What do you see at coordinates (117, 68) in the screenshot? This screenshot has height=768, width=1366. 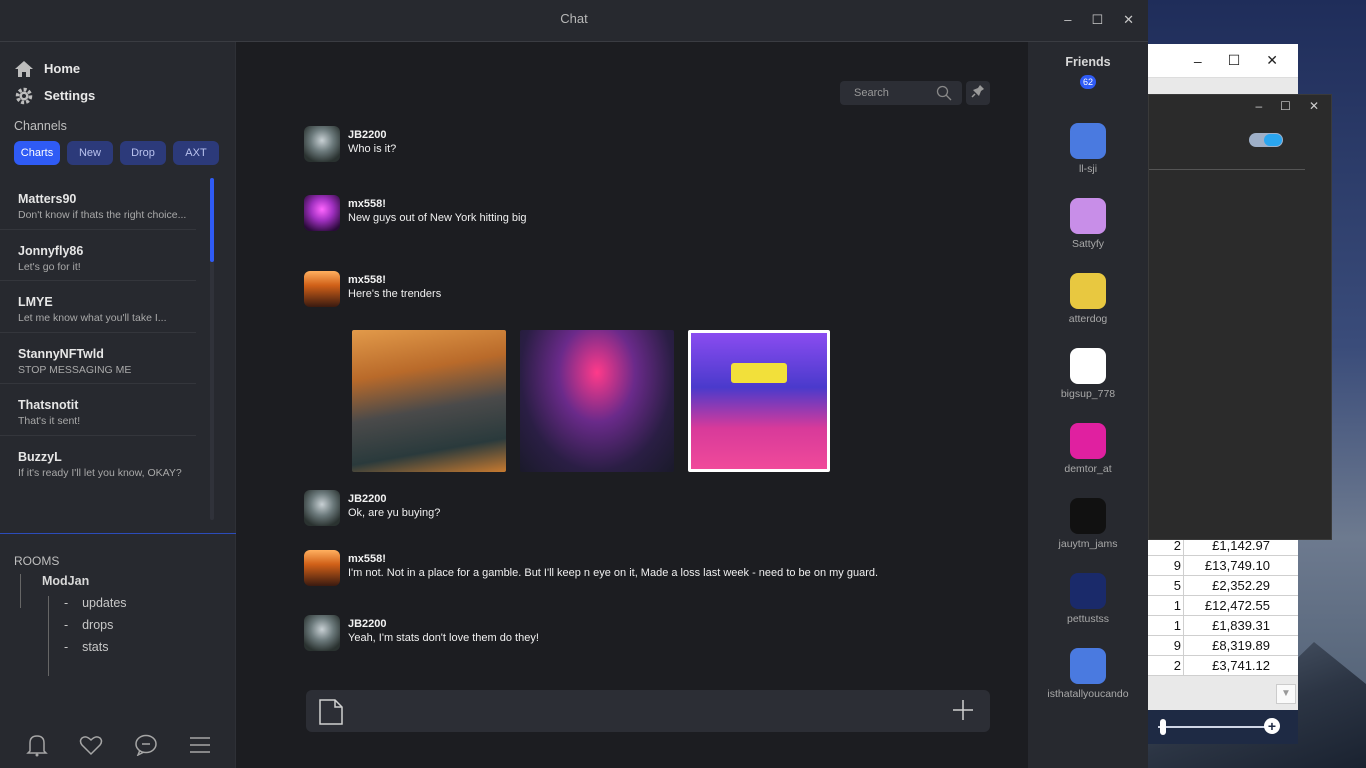 I see `nav-home: Home` at bounding box center [117, 68].